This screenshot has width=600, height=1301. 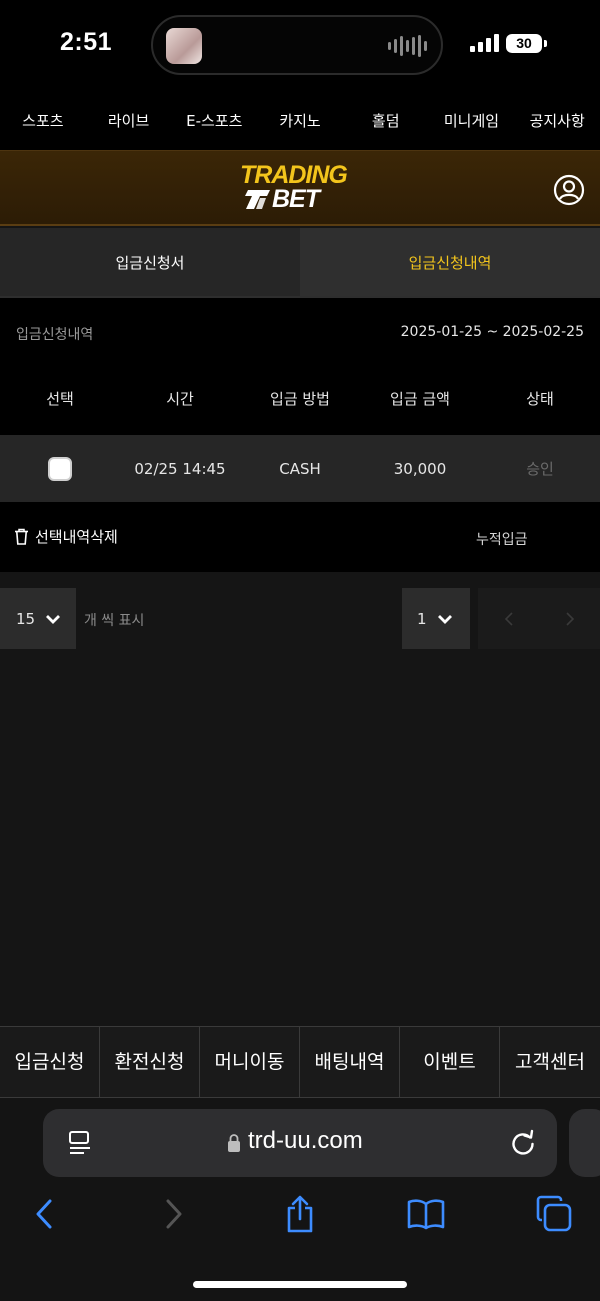 I want to click on per-page-label: 개 씩 표시, so click(x=114, y=621).